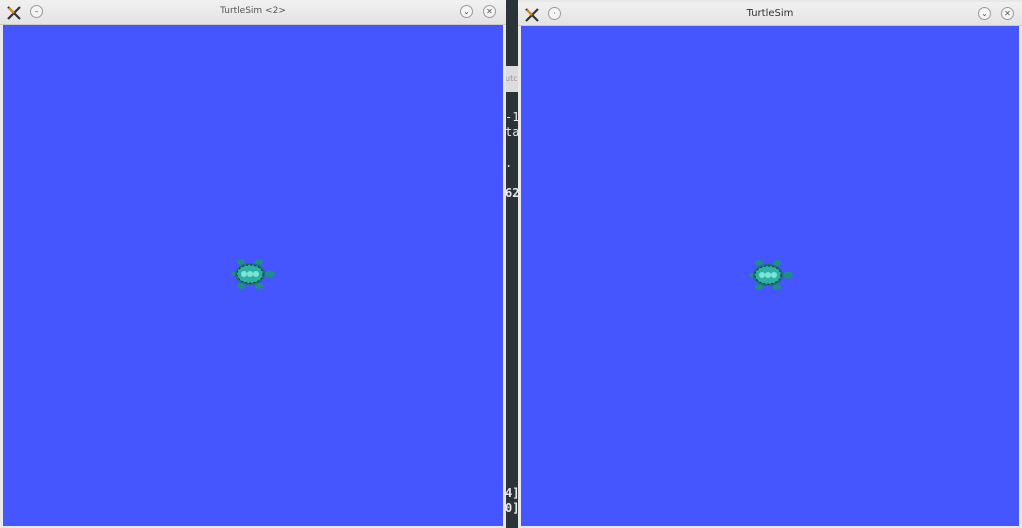  I want to click on window-titlebar: – TurtleSim <2> ⌄ ✕, so click(253, 12).